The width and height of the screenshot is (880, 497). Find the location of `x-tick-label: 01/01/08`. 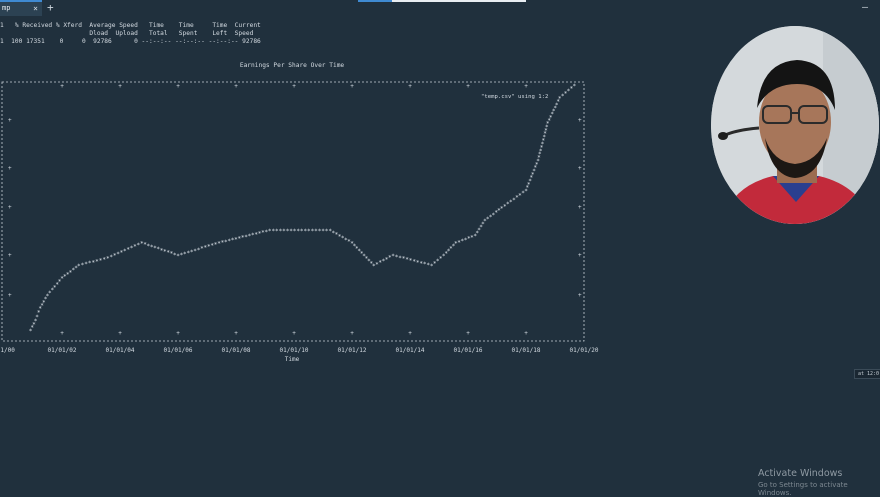

x-tick-label: 01/01/08 is located at coordinates (236, 350).